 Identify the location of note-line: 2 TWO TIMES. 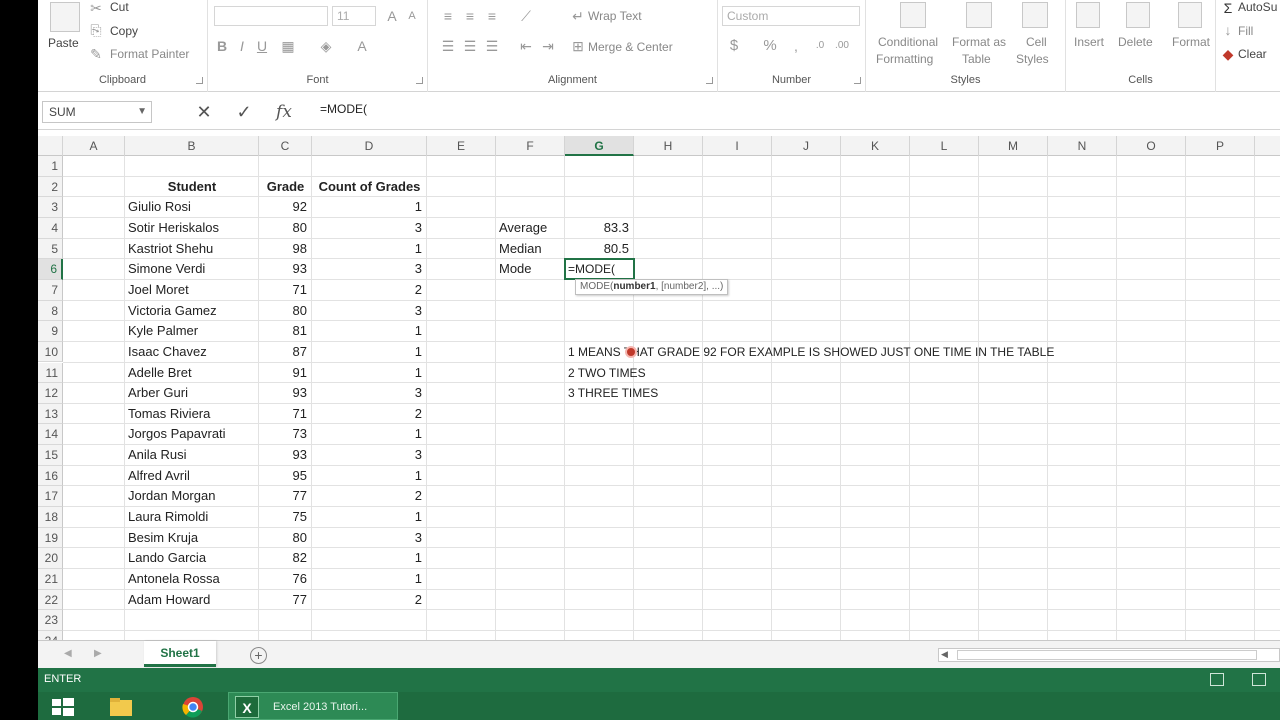
(875, 373).